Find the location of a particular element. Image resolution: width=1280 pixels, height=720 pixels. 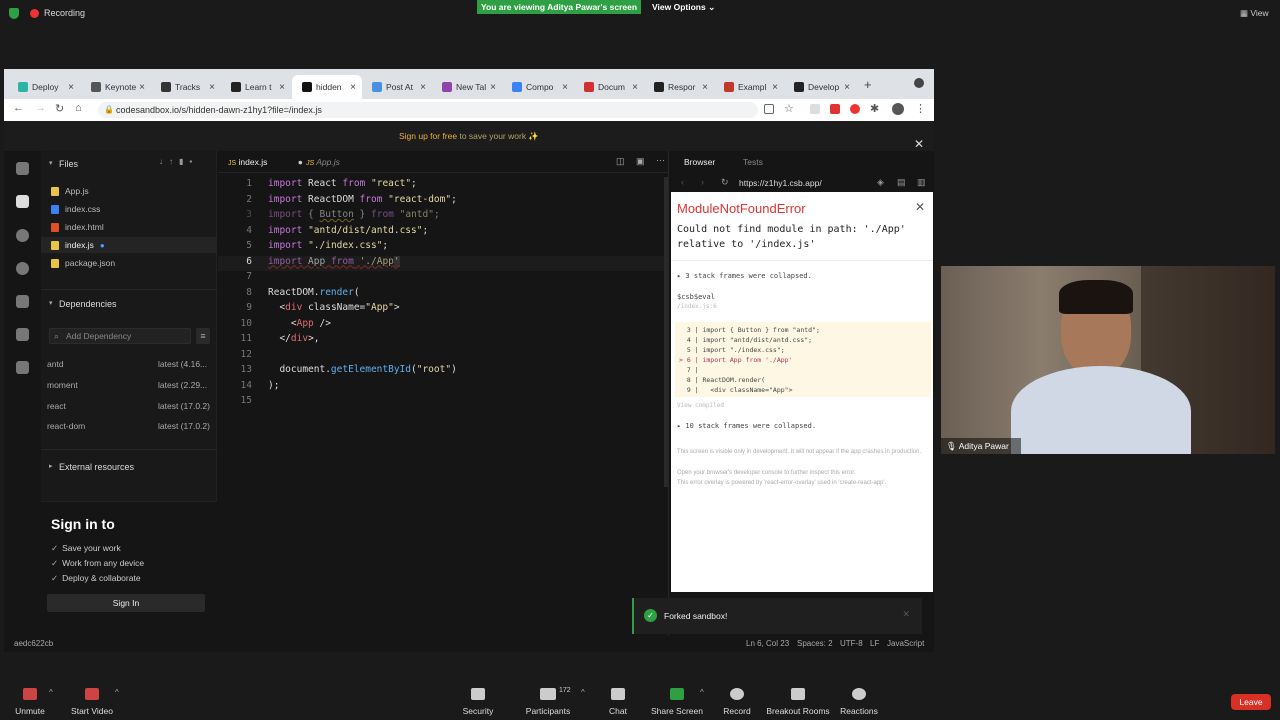

dependency-name: moment is located at coordinates (62, 385).